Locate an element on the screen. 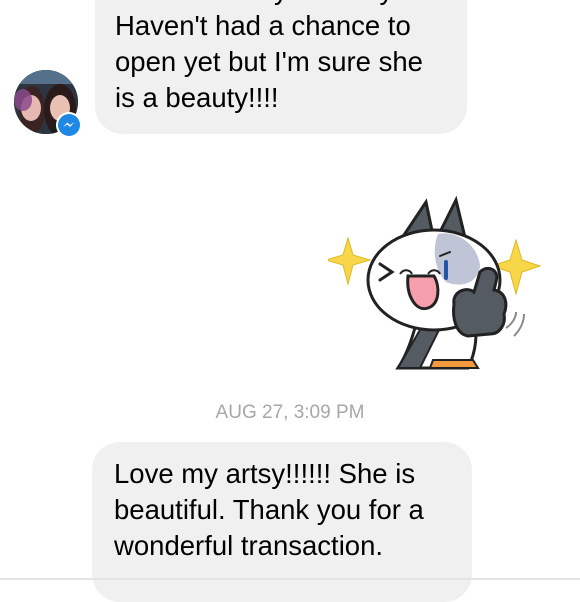 The image size is (580, 602). message-text-line: is a beauty!!!! is located at coordinates (197, 97).